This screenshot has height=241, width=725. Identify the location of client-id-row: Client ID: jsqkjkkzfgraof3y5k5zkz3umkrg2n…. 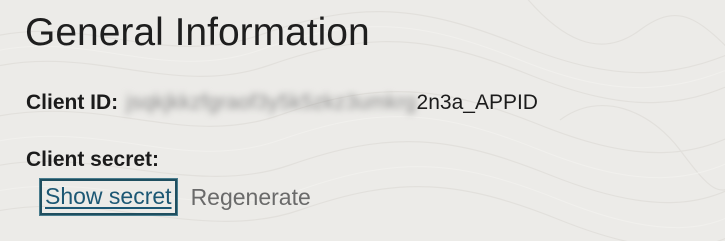
(282, 103).